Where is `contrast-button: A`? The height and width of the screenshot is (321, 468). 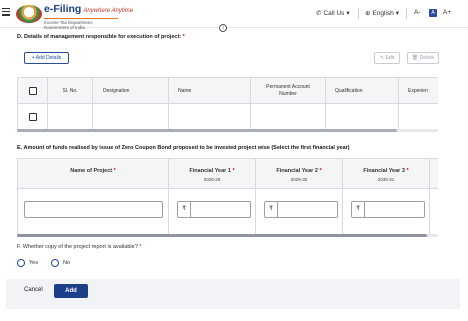
contrast-button: A is located at coordinates (433, 13).